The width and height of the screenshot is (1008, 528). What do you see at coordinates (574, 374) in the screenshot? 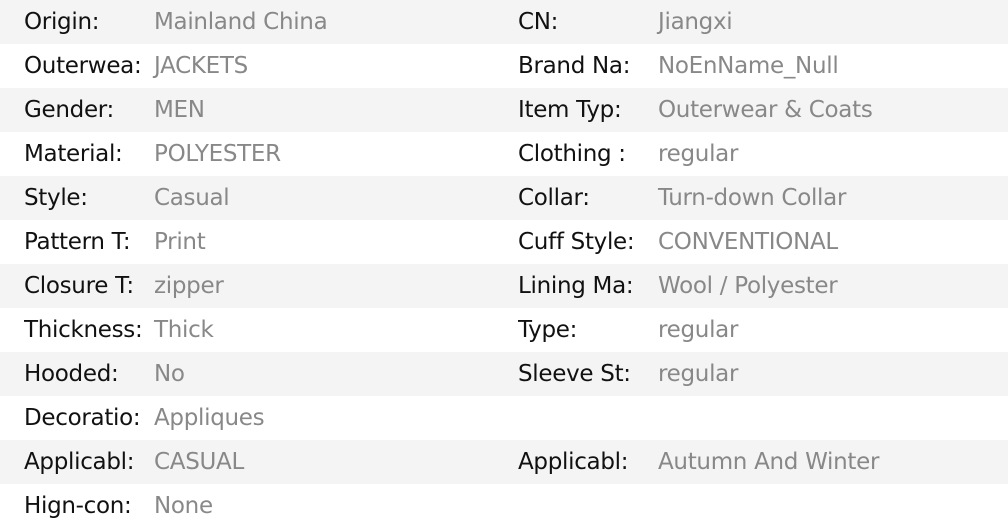
I see `spec-label: Sleeve St:` at bounding box center [574, 374].